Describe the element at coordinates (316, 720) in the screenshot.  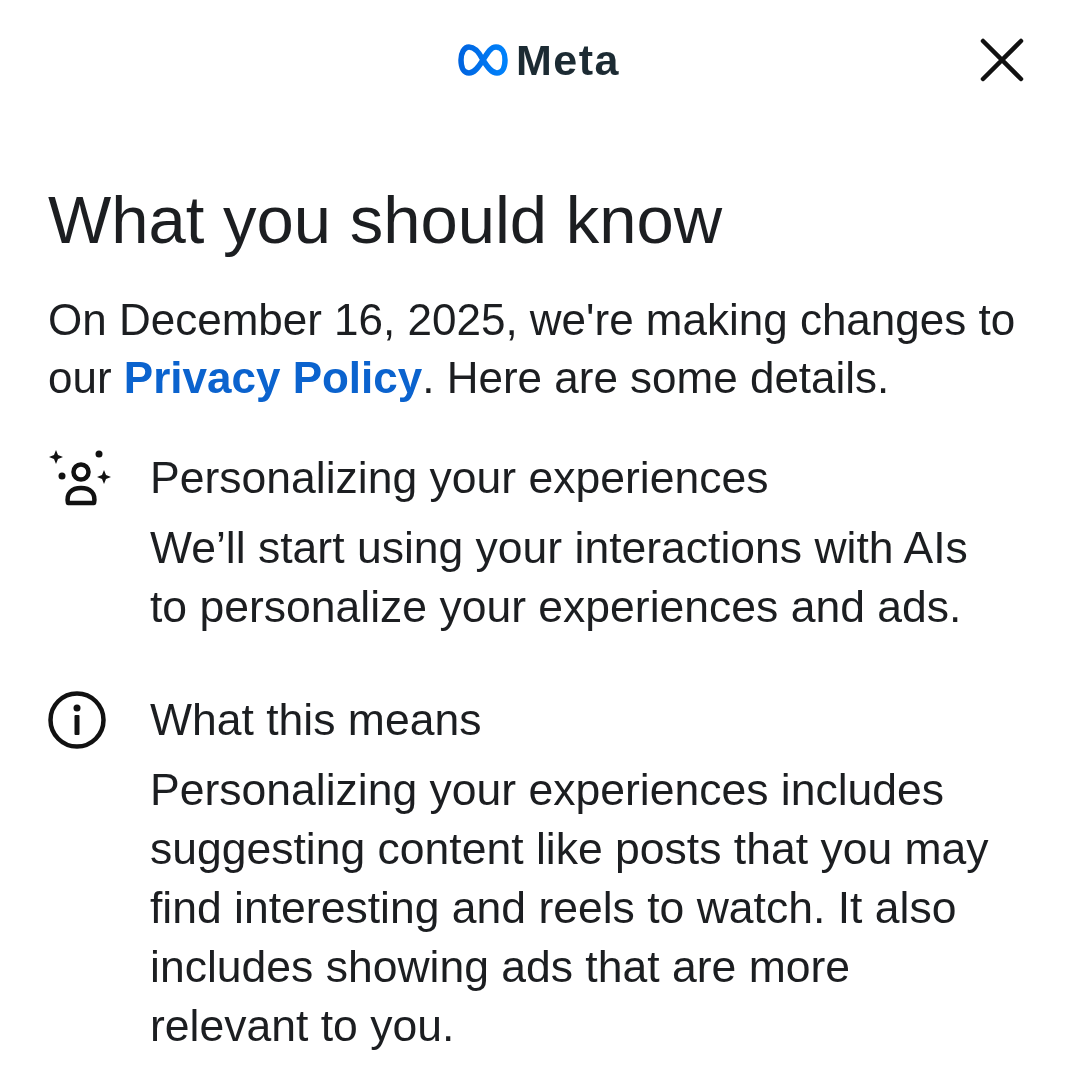
I see `item-title: What this means` at that location.